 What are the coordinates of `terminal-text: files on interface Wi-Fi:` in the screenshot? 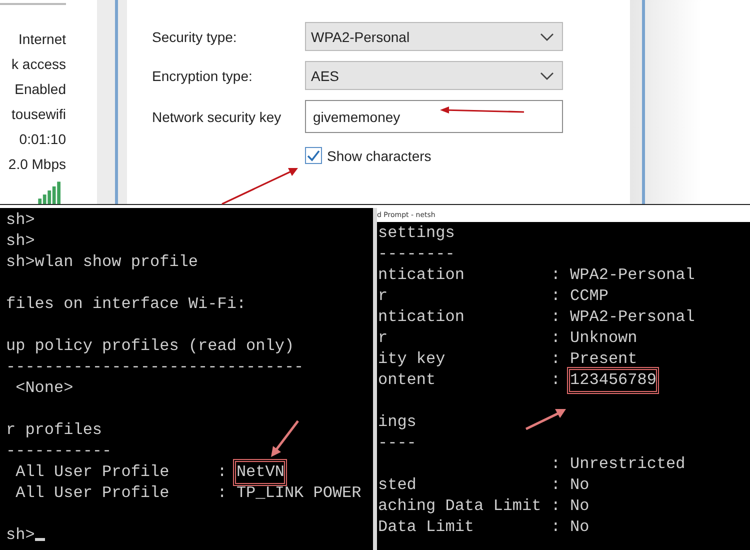 It's located at (126, 304).